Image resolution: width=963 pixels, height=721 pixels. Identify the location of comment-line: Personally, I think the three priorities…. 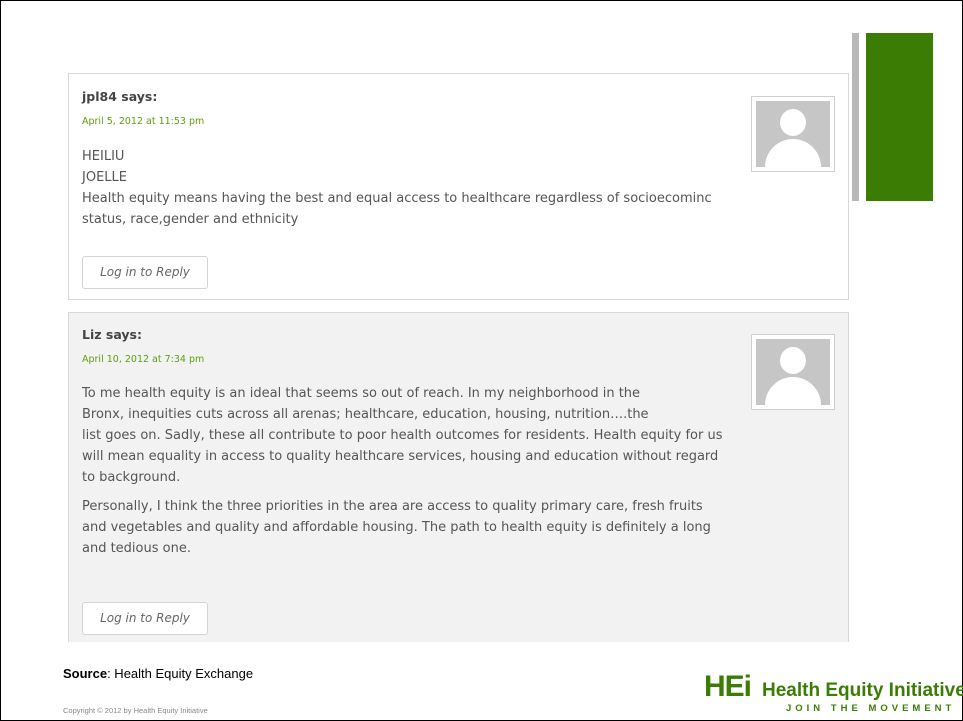
(392, 506).